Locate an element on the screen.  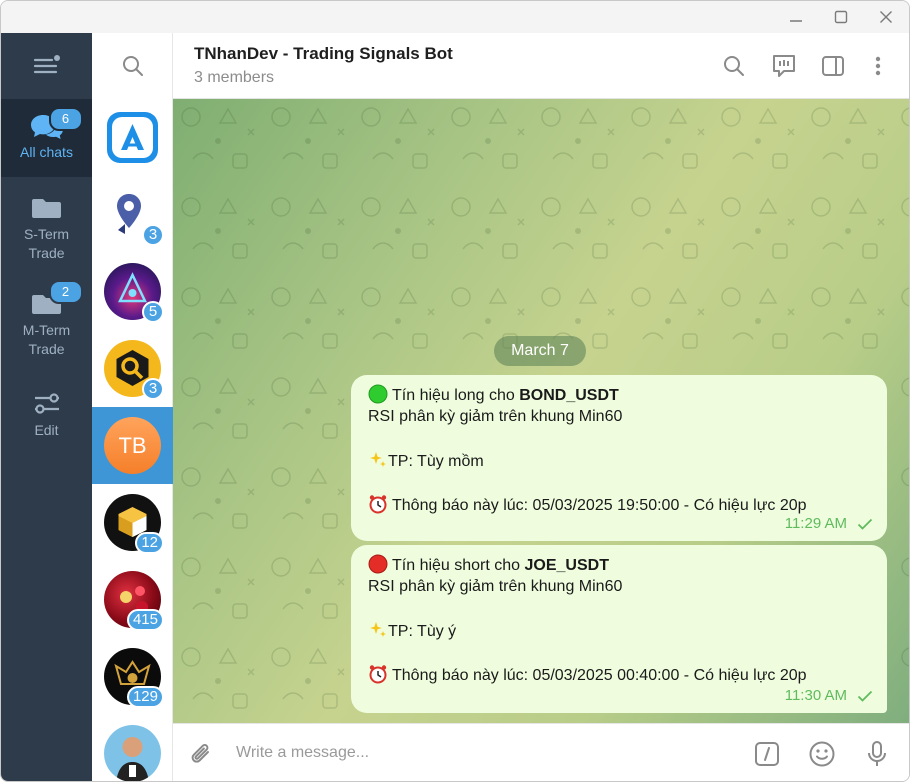
members-count: 3 members is located at coordinates (234, 77).